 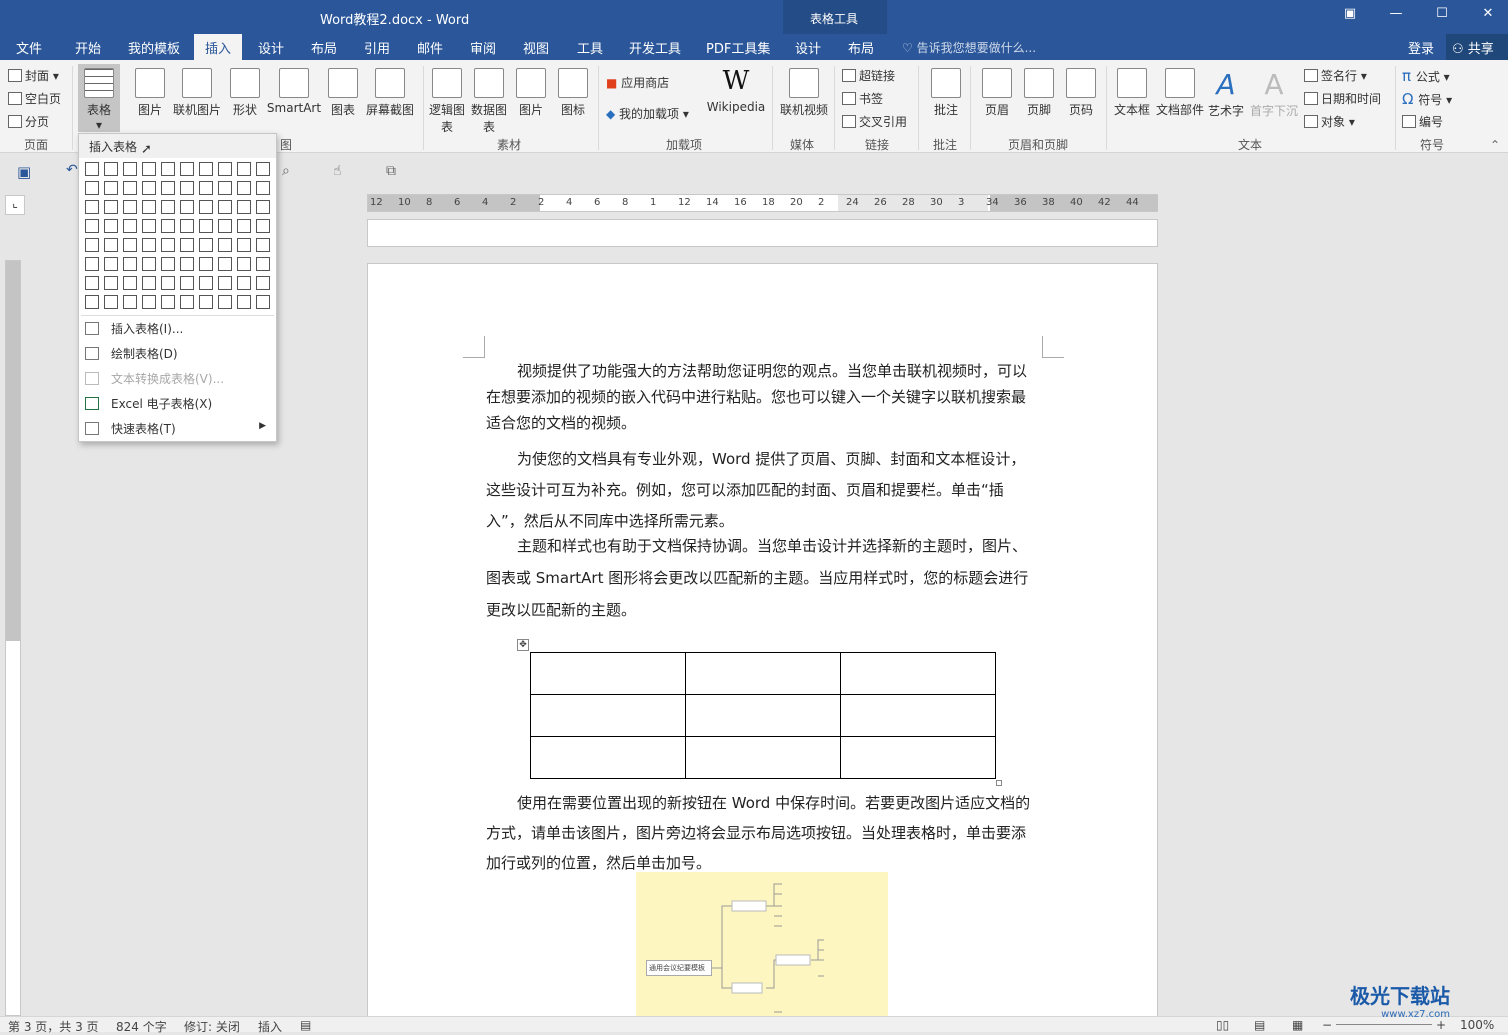 I want to click on my-addins-button: ◆ 我的加载项 ▾, so click(x=647, y=113).